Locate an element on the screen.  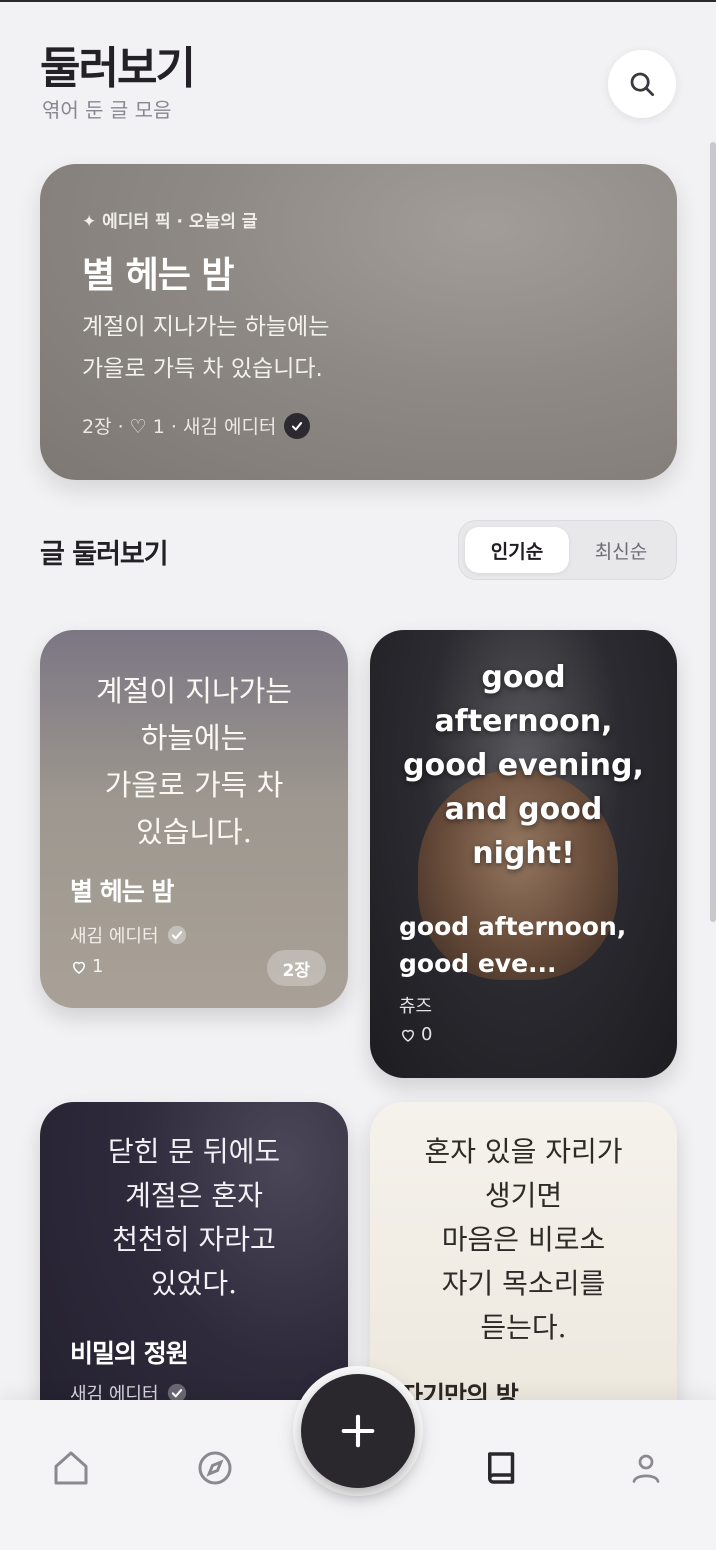
featured-meta-text: 2장 · ♡ 1 · 새김 에디터 is located at coordinates (179, 427).